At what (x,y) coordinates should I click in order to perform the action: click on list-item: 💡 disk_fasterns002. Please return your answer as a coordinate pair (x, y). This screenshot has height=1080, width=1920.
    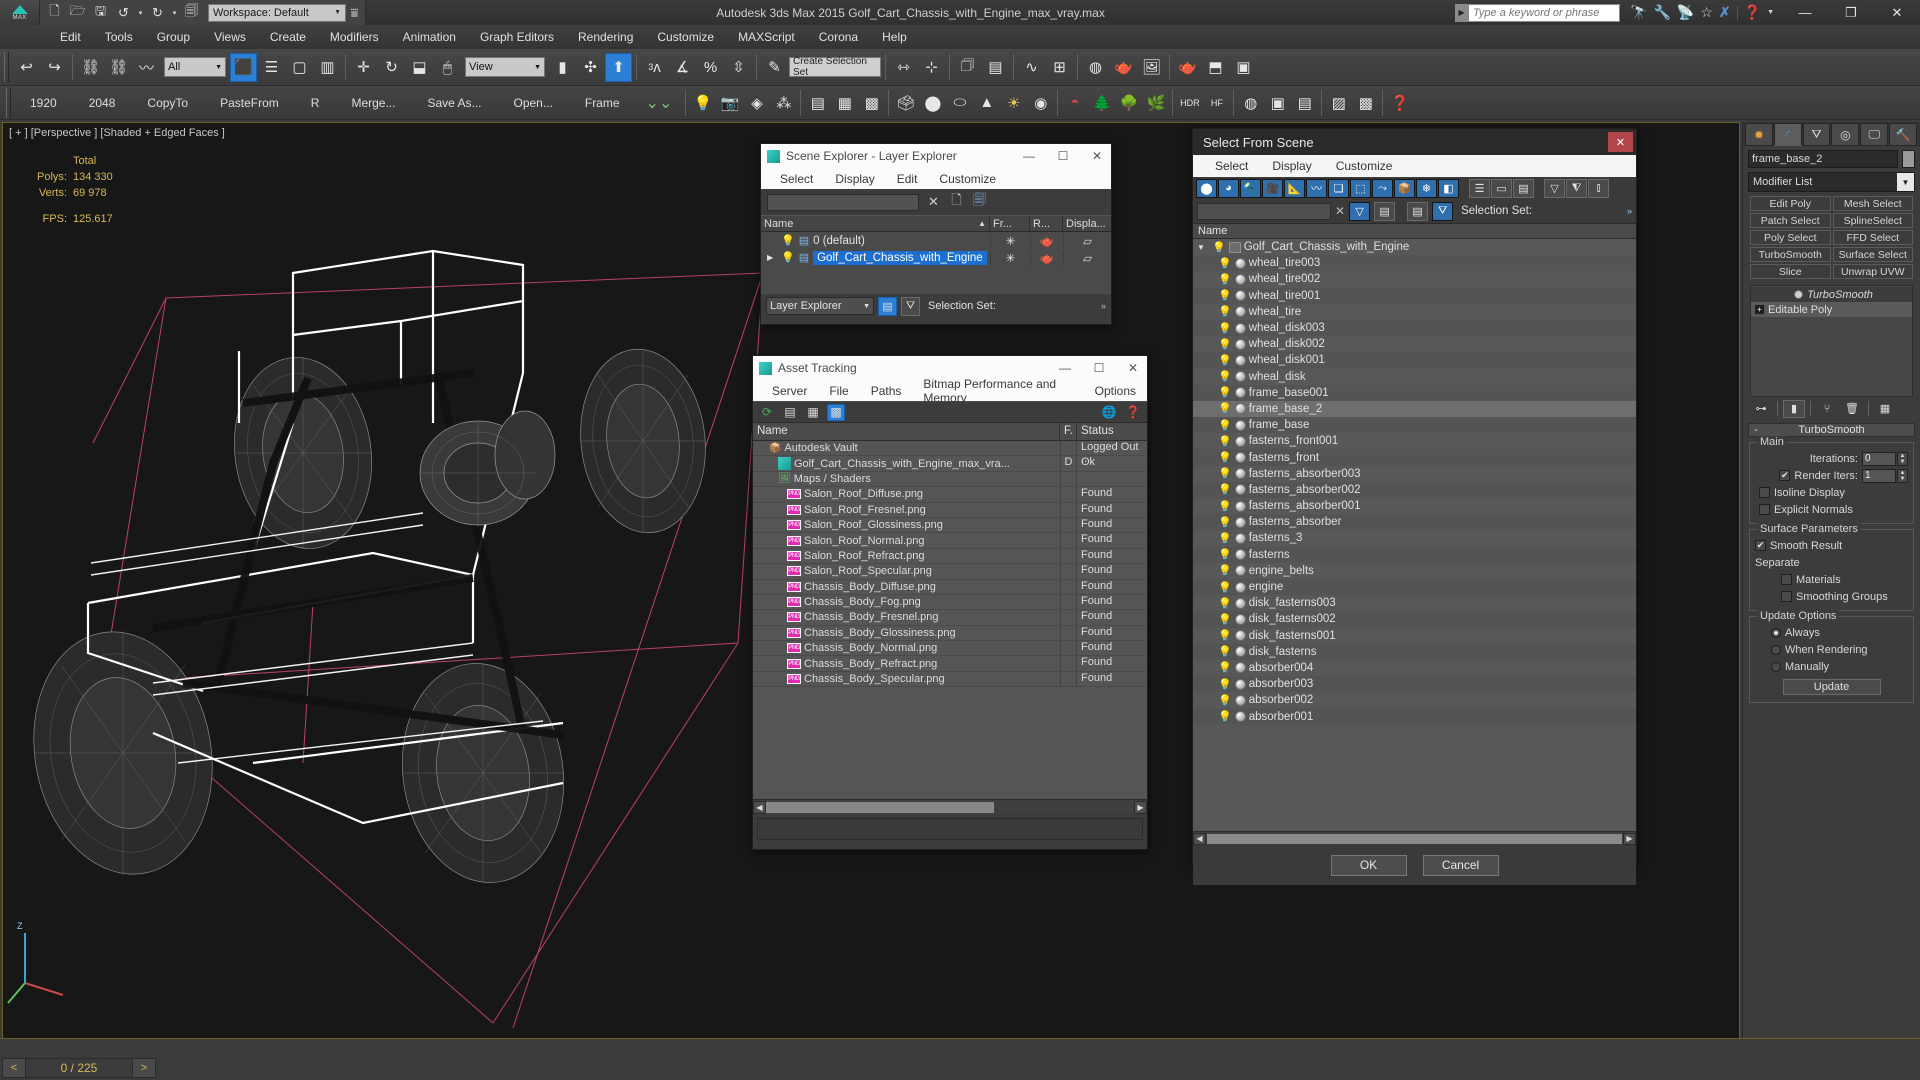
    Looking at the image, I should click on (1414, 619).